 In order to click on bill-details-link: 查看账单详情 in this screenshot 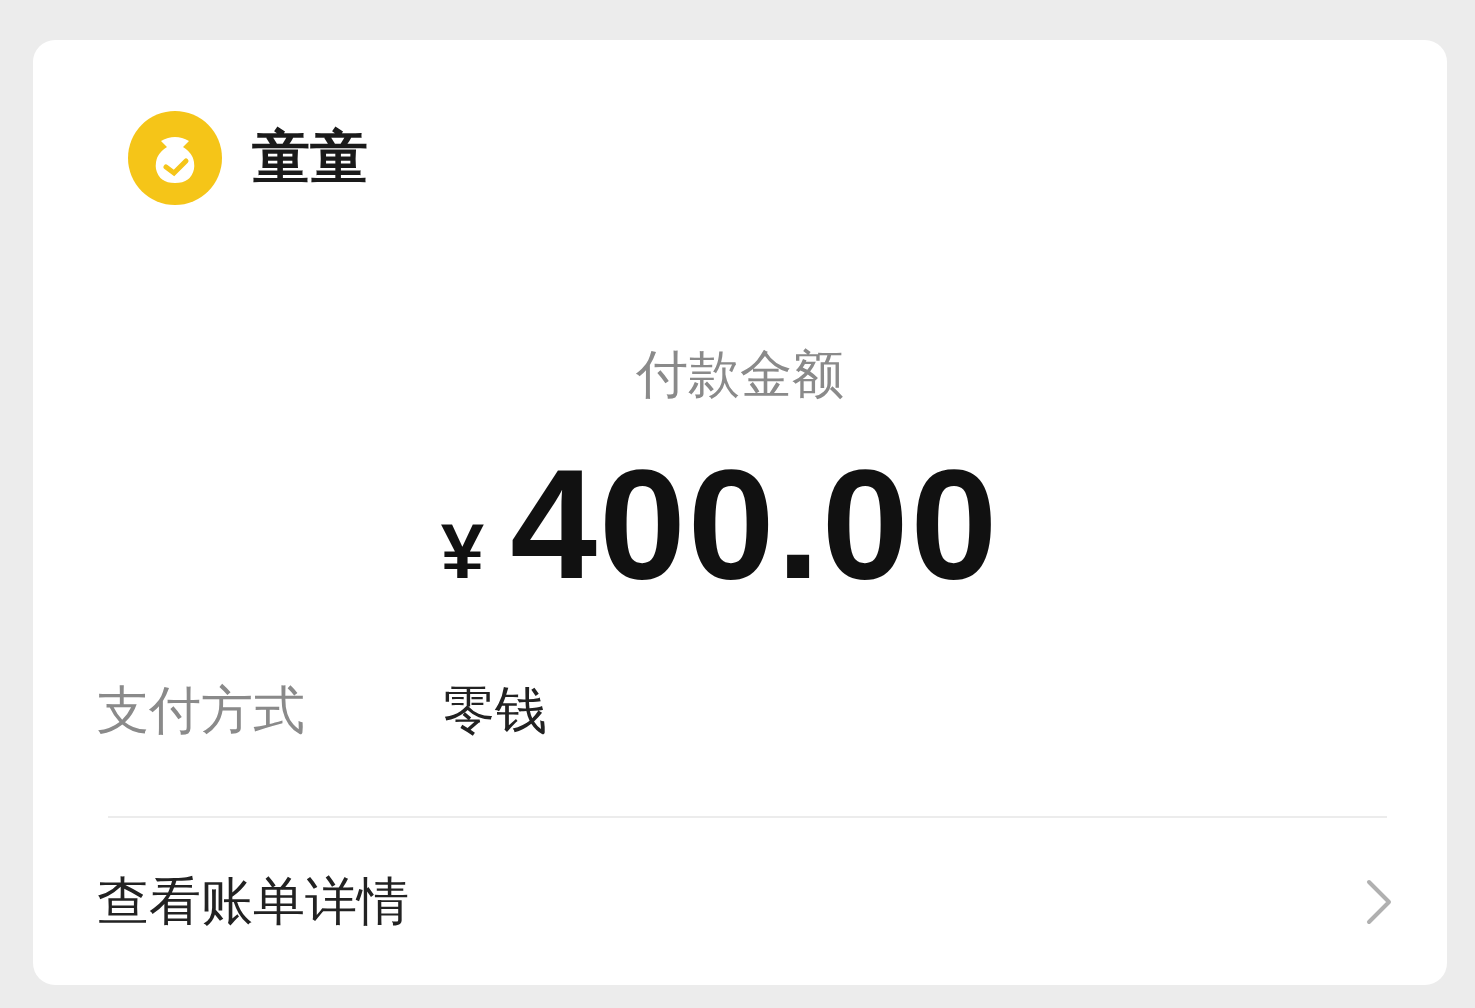, I will do `click(253, 901)`.